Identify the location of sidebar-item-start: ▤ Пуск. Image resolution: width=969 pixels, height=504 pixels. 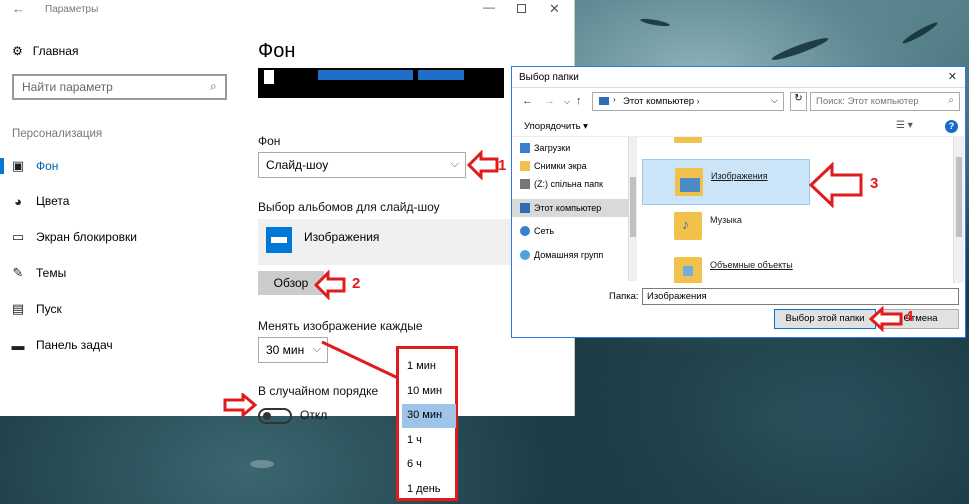
(120, 309).